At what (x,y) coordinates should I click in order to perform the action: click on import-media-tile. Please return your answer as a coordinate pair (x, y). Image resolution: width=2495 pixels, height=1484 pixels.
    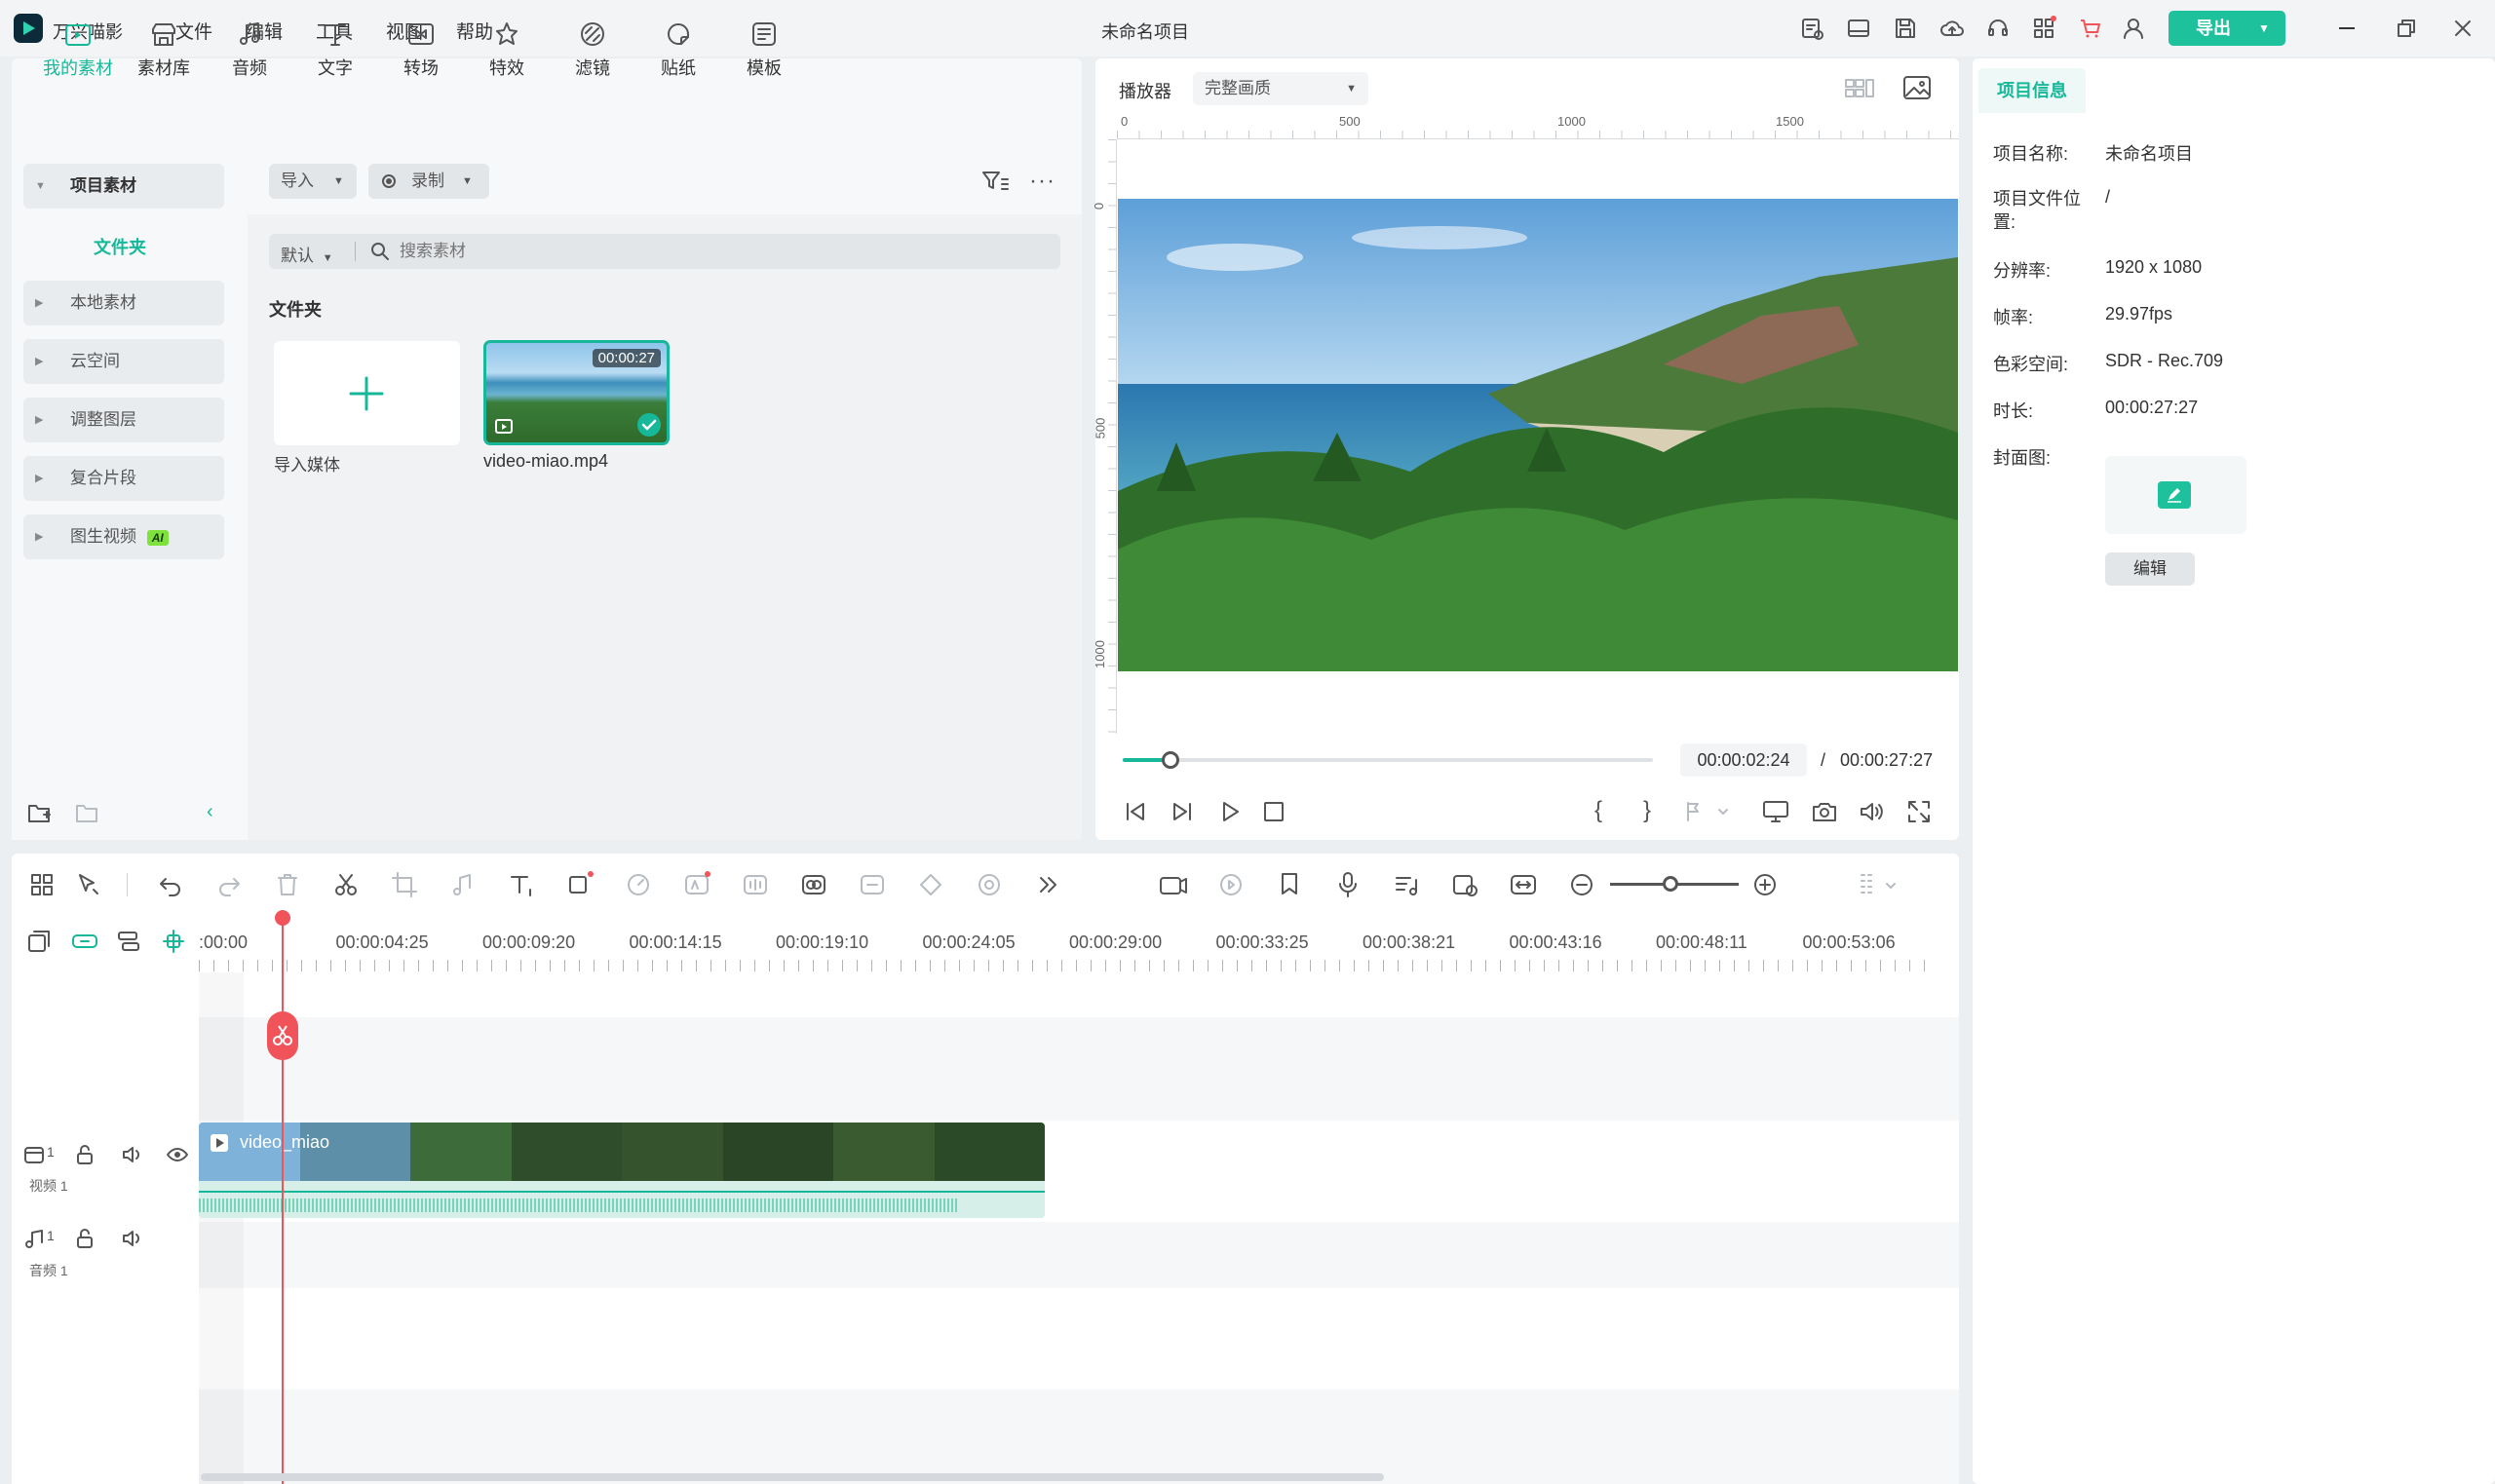
    Looking at the image, I should click on (367, 393).